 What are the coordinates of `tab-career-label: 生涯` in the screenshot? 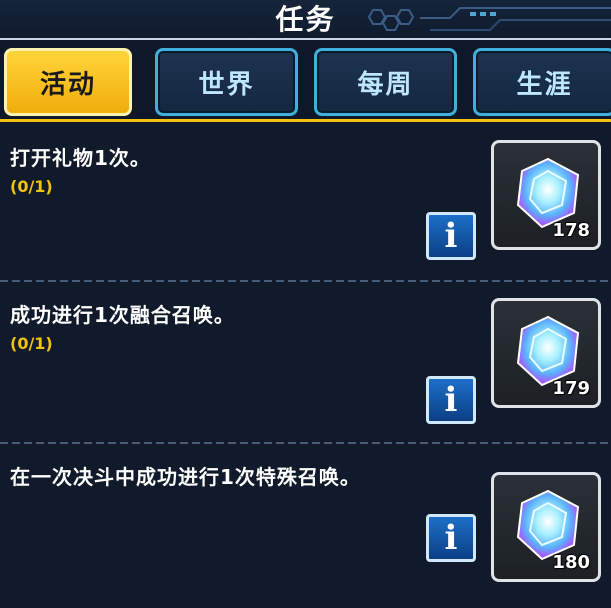 It's located at (544, 84).